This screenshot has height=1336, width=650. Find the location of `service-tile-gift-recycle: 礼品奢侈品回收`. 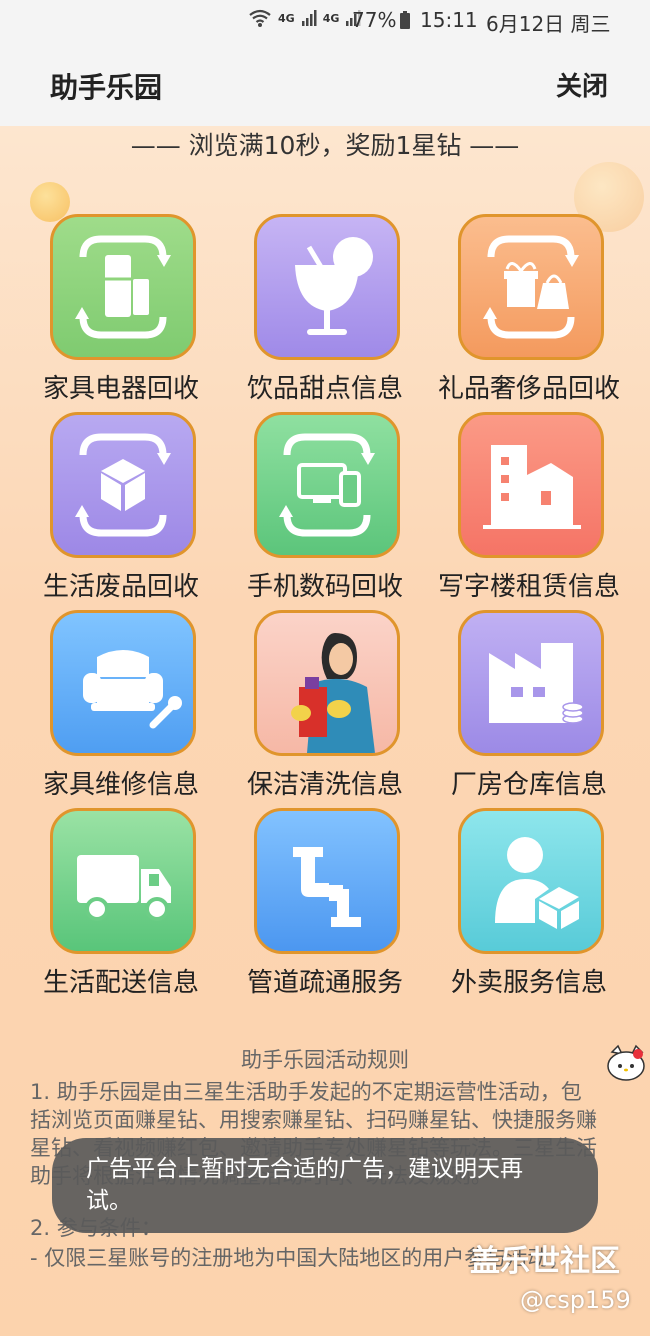

service-tile-gift-recycle: 礼品奢侈品回收 is located at coordinates (529, 309).